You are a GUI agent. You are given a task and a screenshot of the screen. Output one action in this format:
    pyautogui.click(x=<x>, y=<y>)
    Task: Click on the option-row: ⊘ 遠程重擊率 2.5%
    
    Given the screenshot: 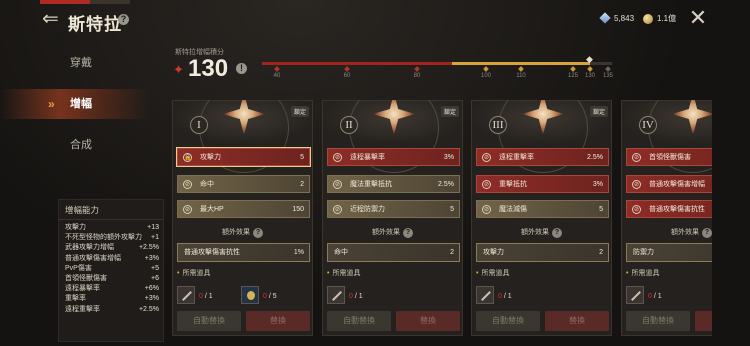 What is the action you would take?
    pyautogui.click(x=542, y=157)
    